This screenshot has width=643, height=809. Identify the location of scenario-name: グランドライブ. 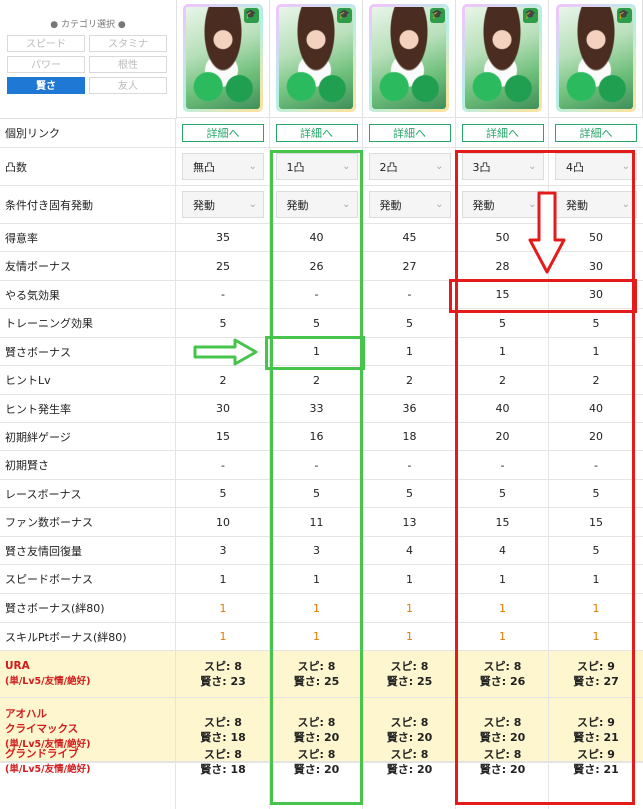
(42, 754).